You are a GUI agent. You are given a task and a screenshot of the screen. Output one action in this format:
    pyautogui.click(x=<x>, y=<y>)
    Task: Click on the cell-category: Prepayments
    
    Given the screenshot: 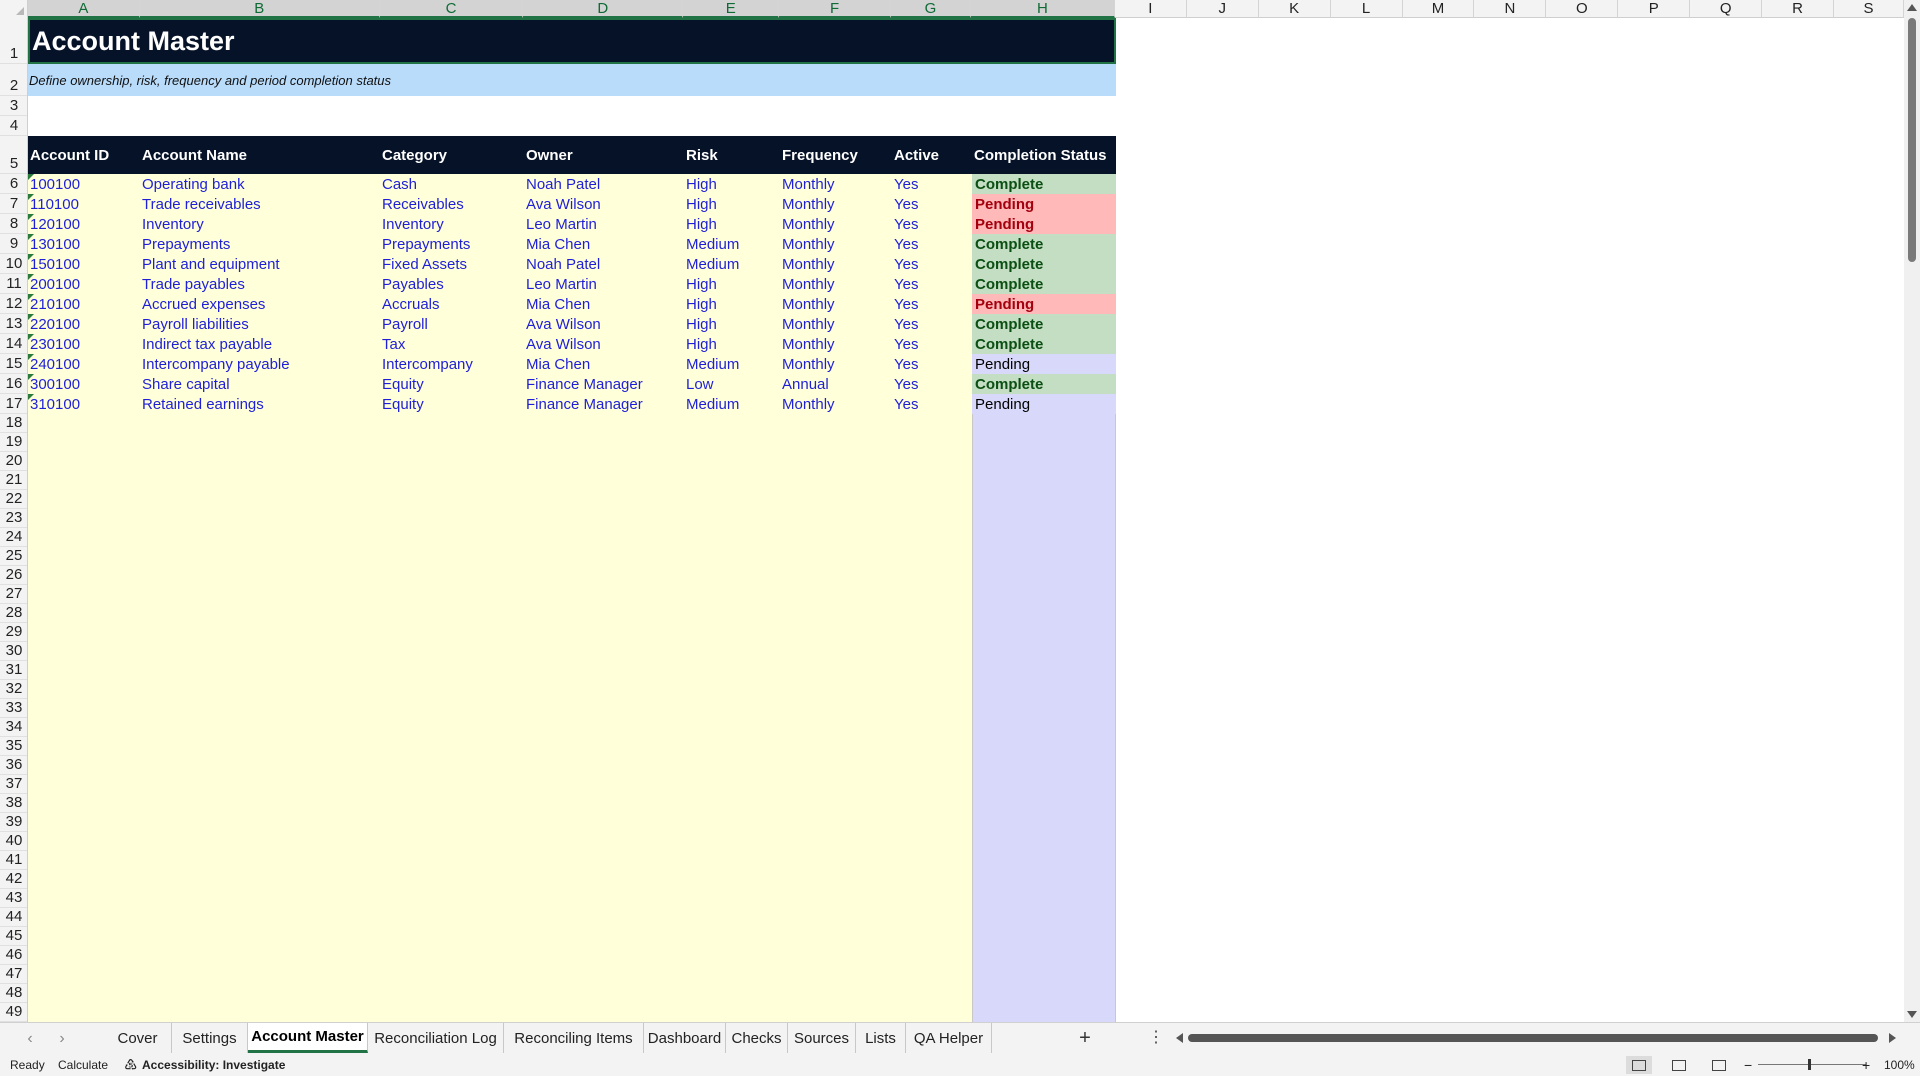 What is the action you would take?
    pyautogui.click(x=452, y=244)
    